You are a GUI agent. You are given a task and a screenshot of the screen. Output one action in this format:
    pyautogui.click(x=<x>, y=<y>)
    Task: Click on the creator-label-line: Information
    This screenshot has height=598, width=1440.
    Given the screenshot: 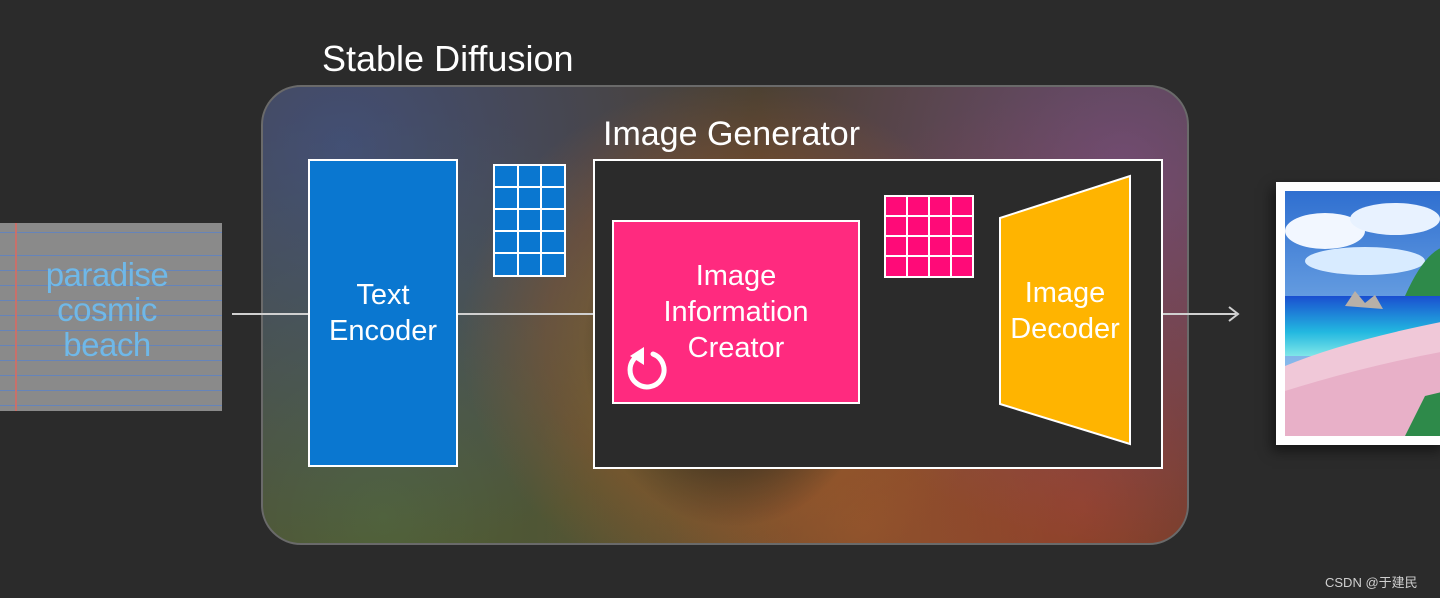 What is the action you would take?
    pyautogui.click(x=736, y=312)
    